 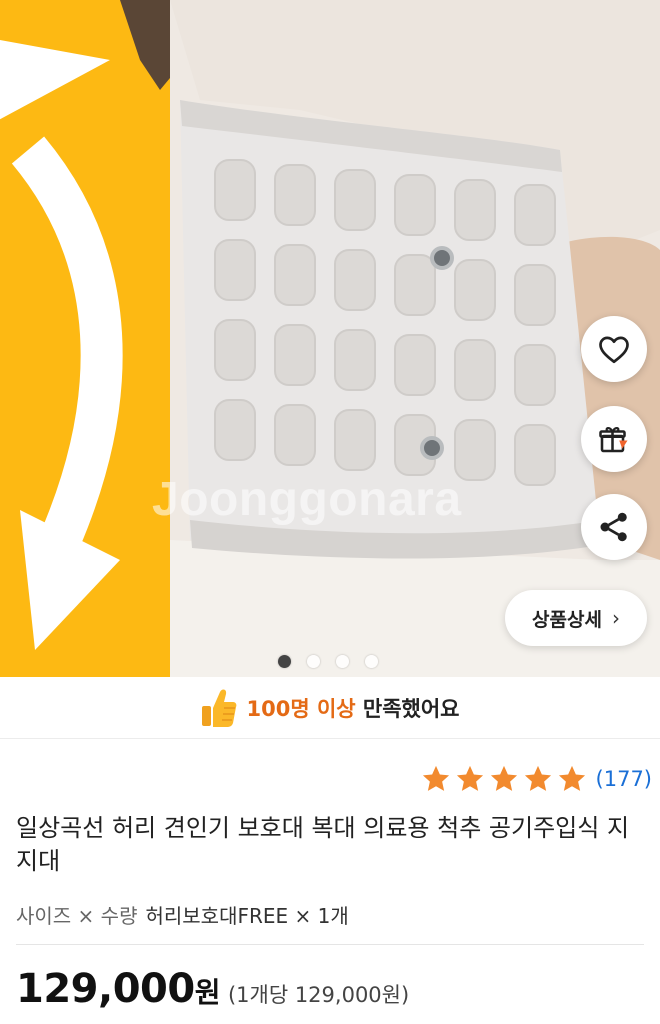 I want to click on options-value: 허리보호대FREE × 1개, so click(x=247, y=916).